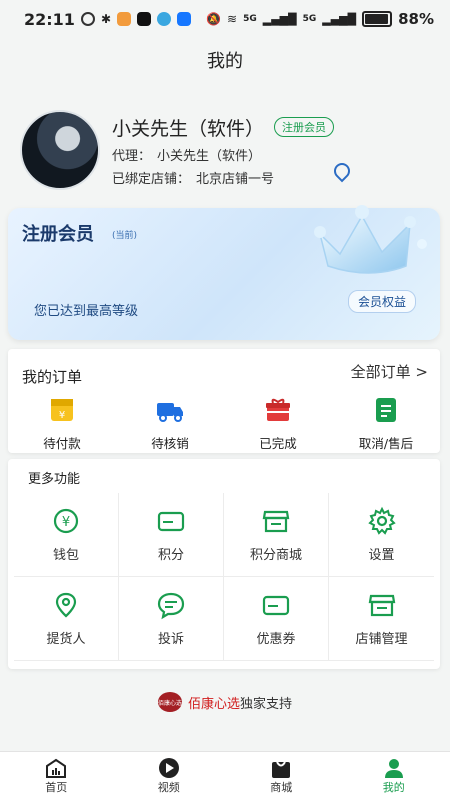  I want to click on agent-label: 代理：, so click(132, 156).